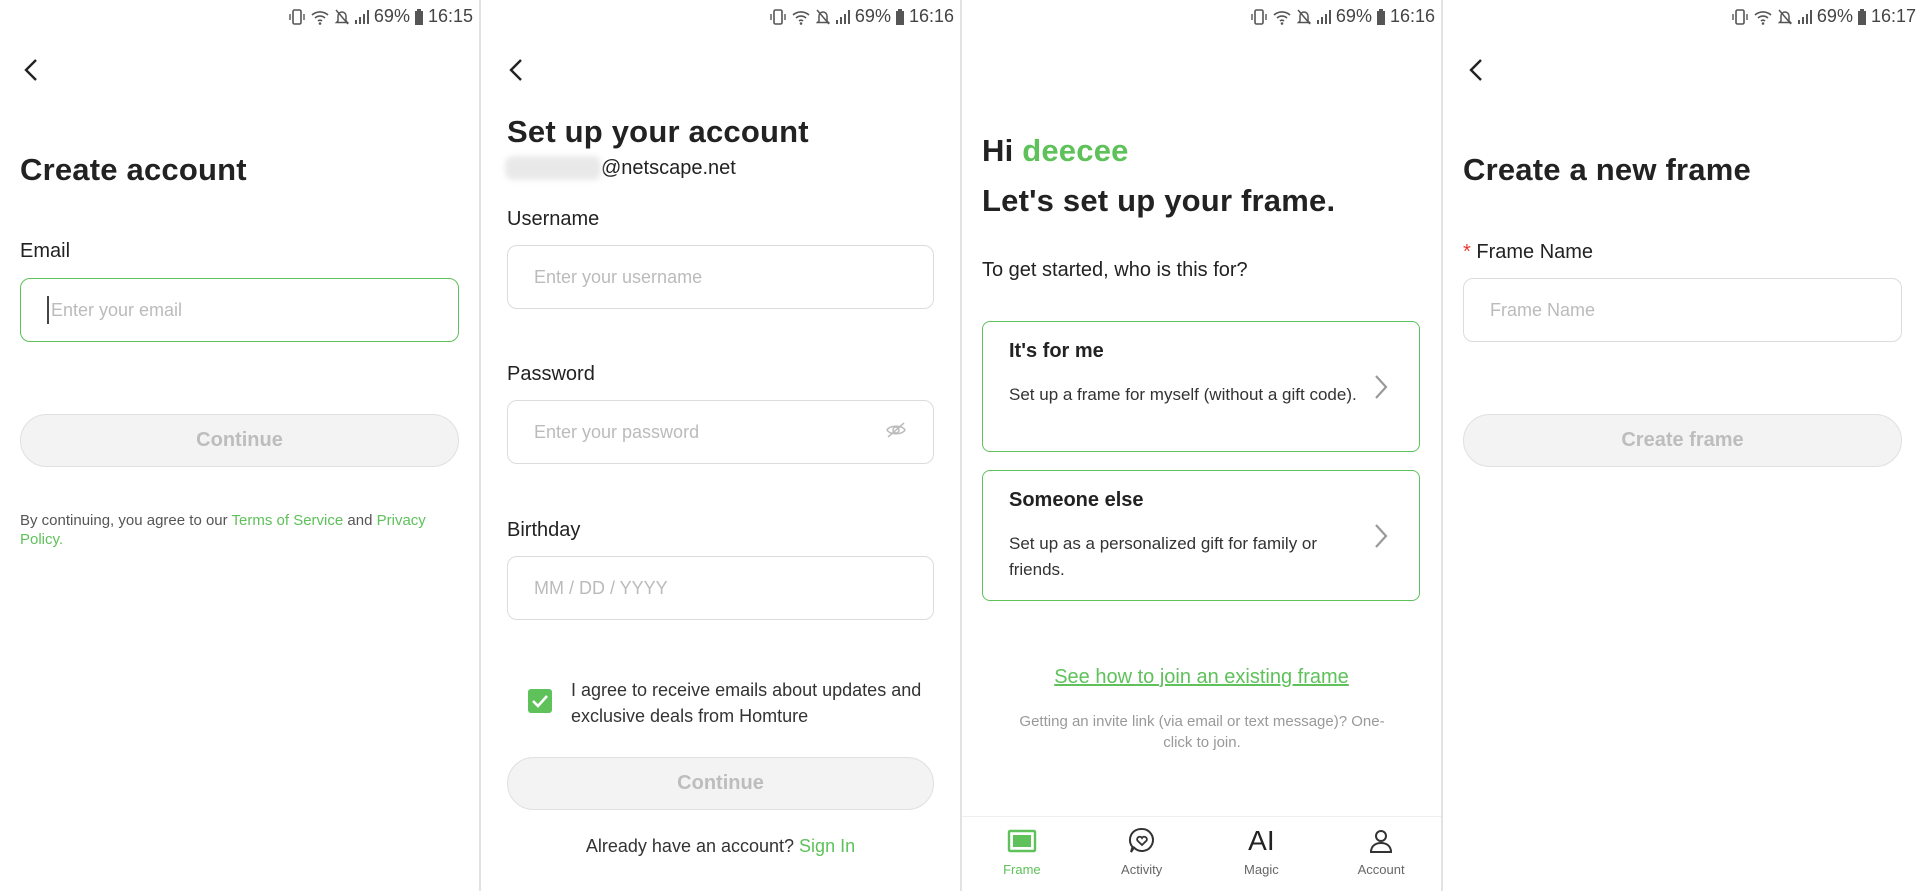  Describe the element at coordinates (551, 374) in the screenshot. I see `password-label: Password` at that location.